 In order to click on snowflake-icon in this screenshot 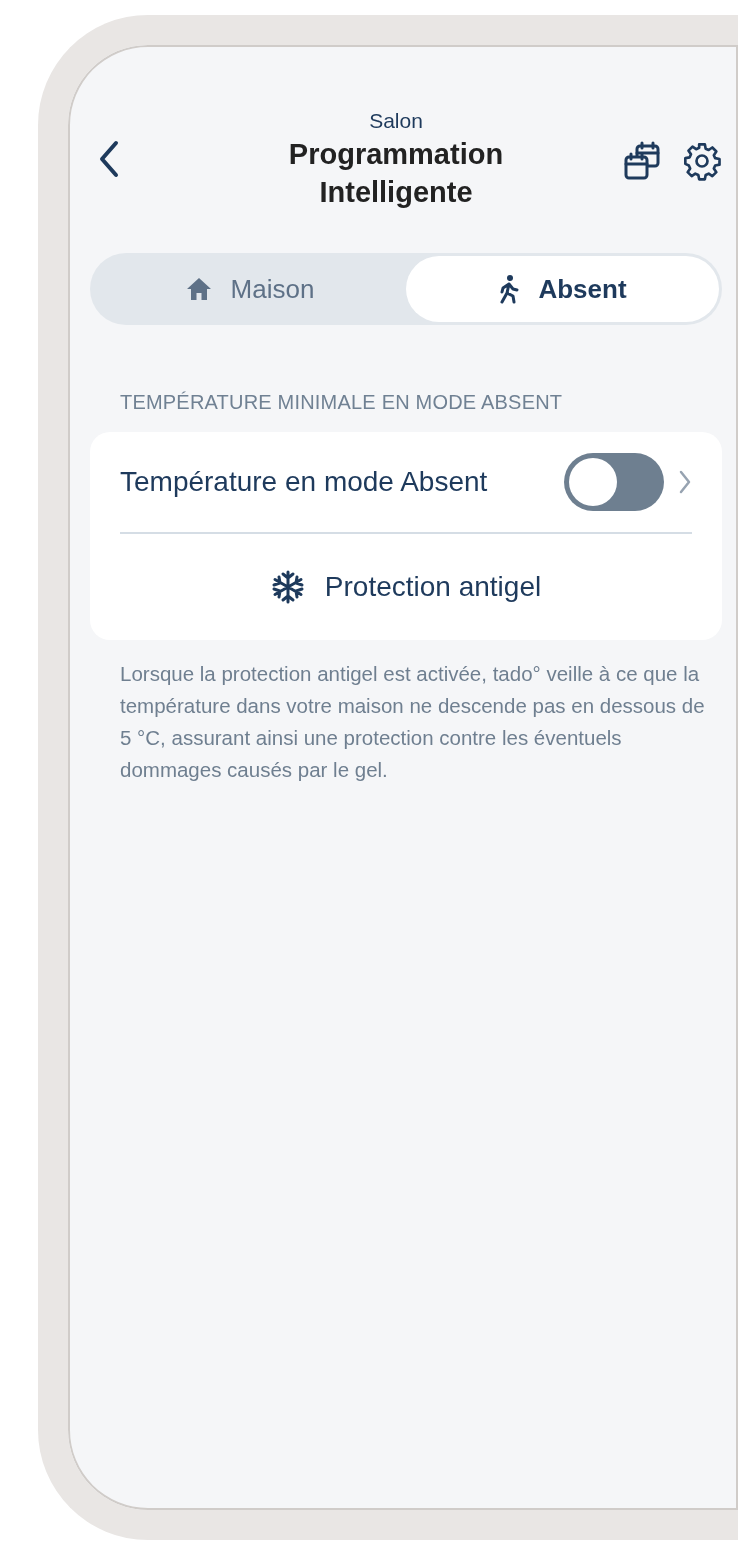, I will do `click(287, 586)`.